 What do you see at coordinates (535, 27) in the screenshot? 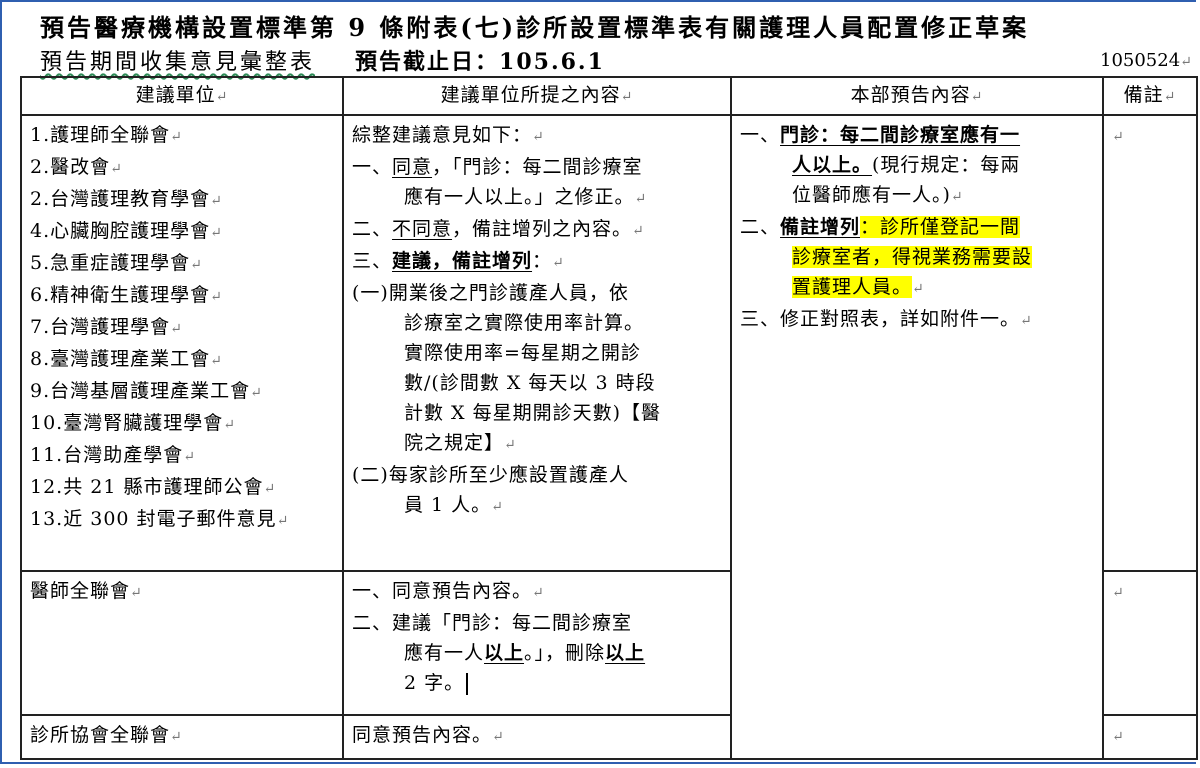
I see `document-title: 預告醫療機構設置標準第 9 條附表(七)診所設置標準表有關護理人員配置修正草案` at bounding box center [535, 27].